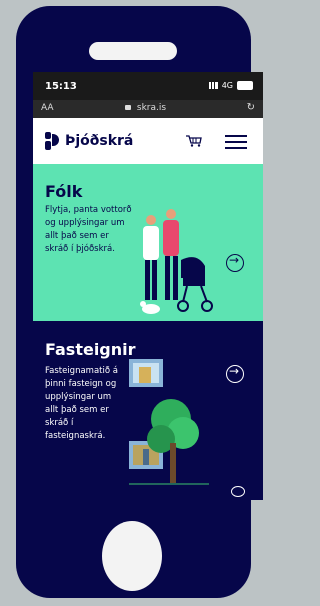  Describe the element at coordinates (132, 556) in the screenshot. I see `phone-home-button` at that location.